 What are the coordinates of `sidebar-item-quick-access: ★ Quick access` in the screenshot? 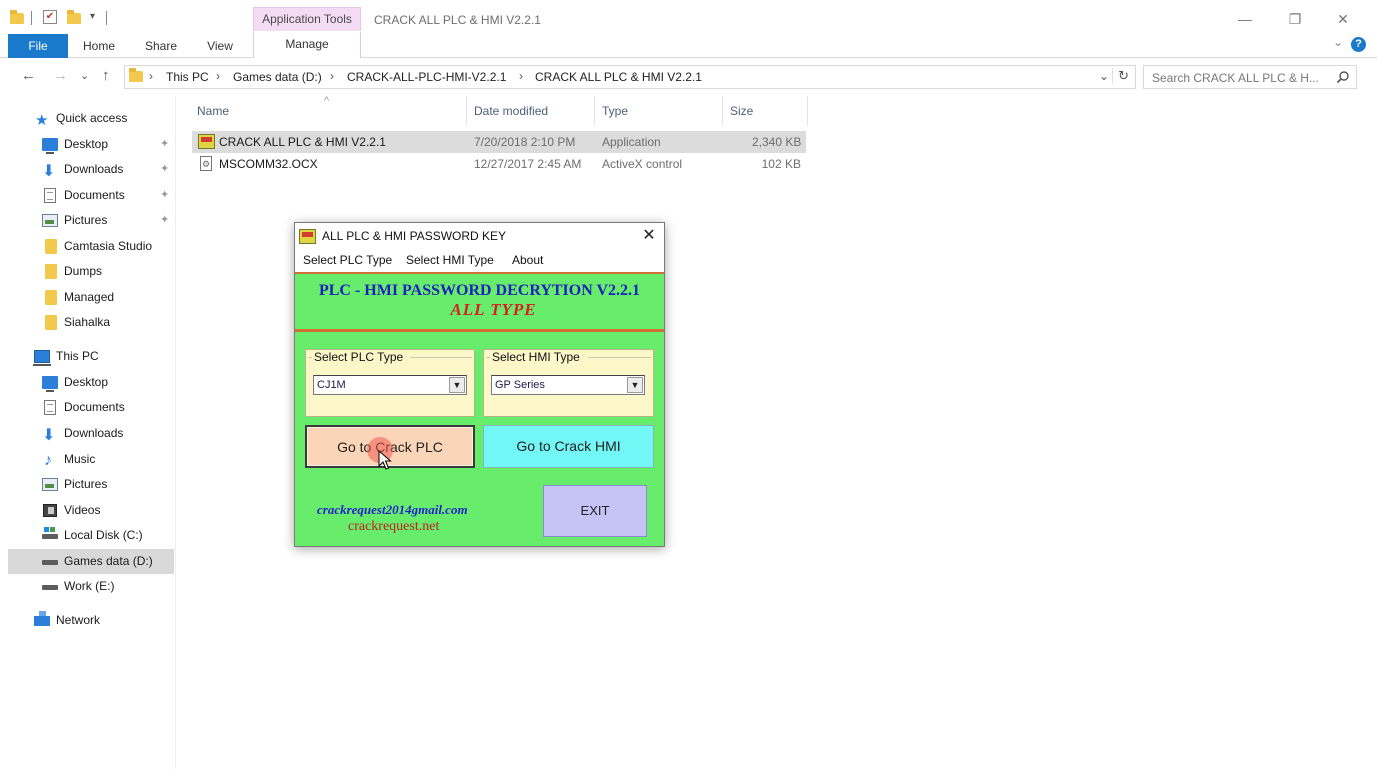 It's located at (91, 118).